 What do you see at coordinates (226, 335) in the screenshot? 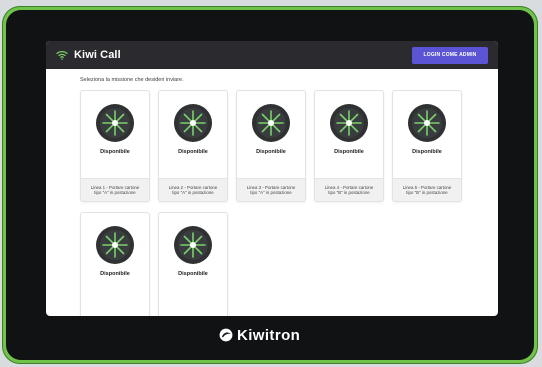
I see `kiwitron-logo-icon` at bounding box center [226, 335].